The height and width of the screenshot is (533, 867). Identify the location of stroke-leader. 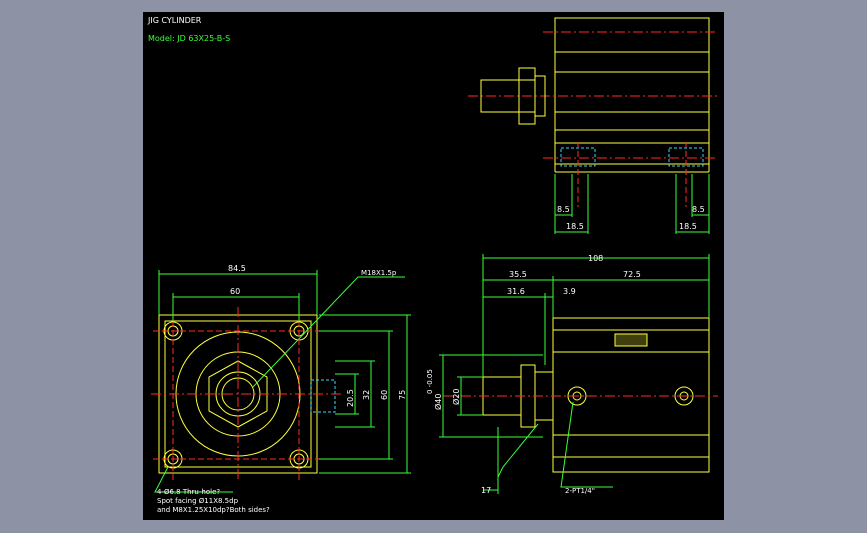
(518, 450).